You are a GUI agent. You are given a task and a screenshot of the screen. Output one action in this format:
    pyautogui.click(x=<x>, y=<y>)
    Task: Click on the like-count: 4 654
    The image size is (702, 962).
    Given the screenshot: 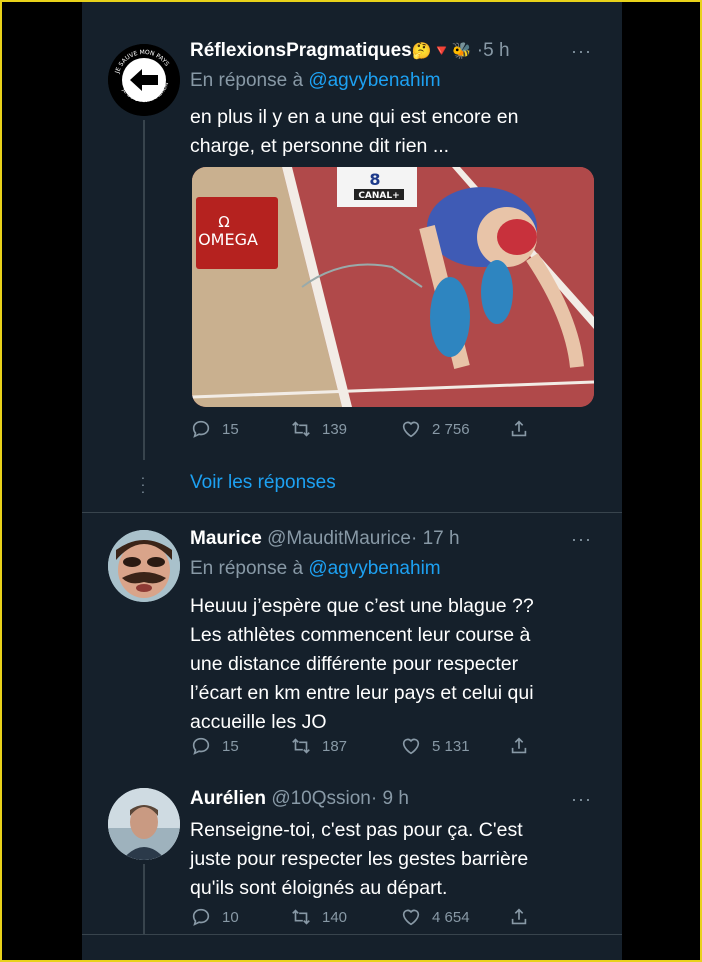 What is the action you would take?
    pyautogui.click(x=451, y=917)
    